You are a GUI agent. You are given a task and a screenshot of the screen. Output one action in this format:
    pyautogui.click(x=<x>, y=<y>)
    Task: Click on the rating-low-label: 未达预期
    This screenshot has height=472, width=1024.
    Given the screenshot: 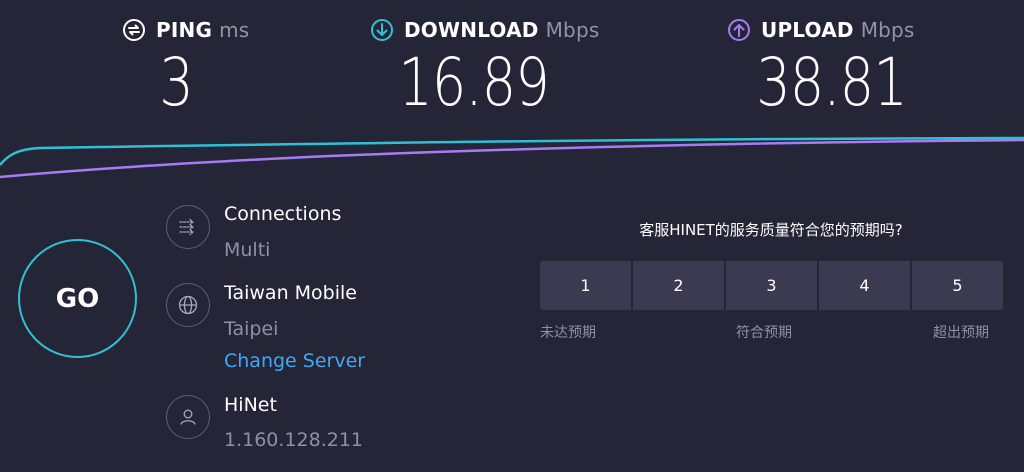 What is the action you would take?
    pyautogui.click(x=568, y=333)
    